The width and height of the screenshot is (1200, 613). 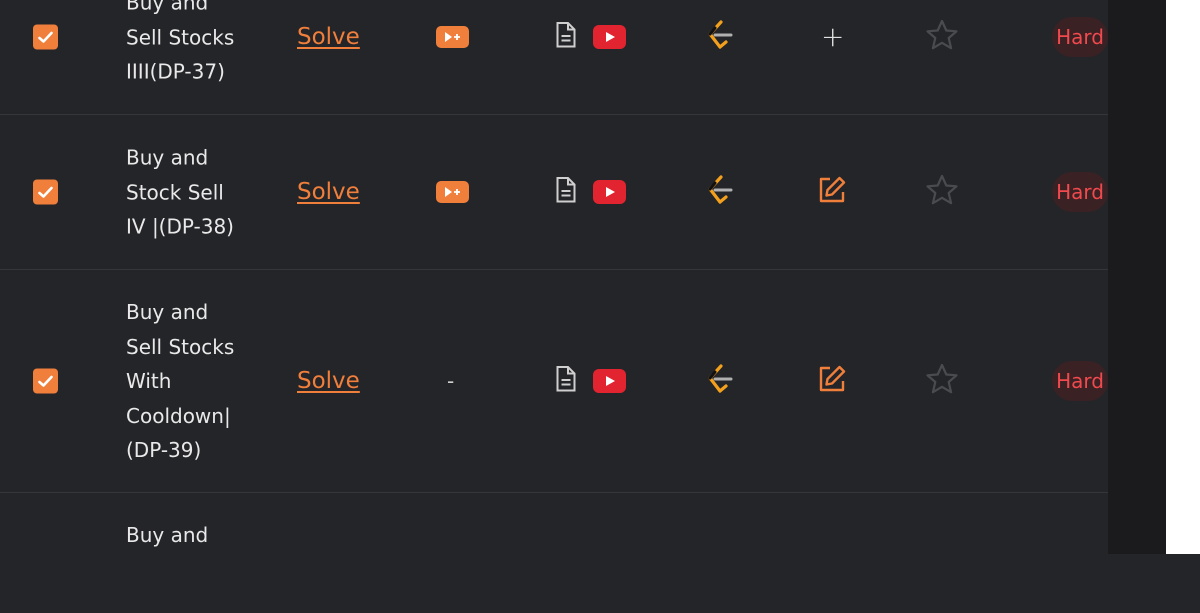 What do you see at coordinates (149, 380) in the screenshot?
I see `title-line: With` at bounding box center [149, 380].